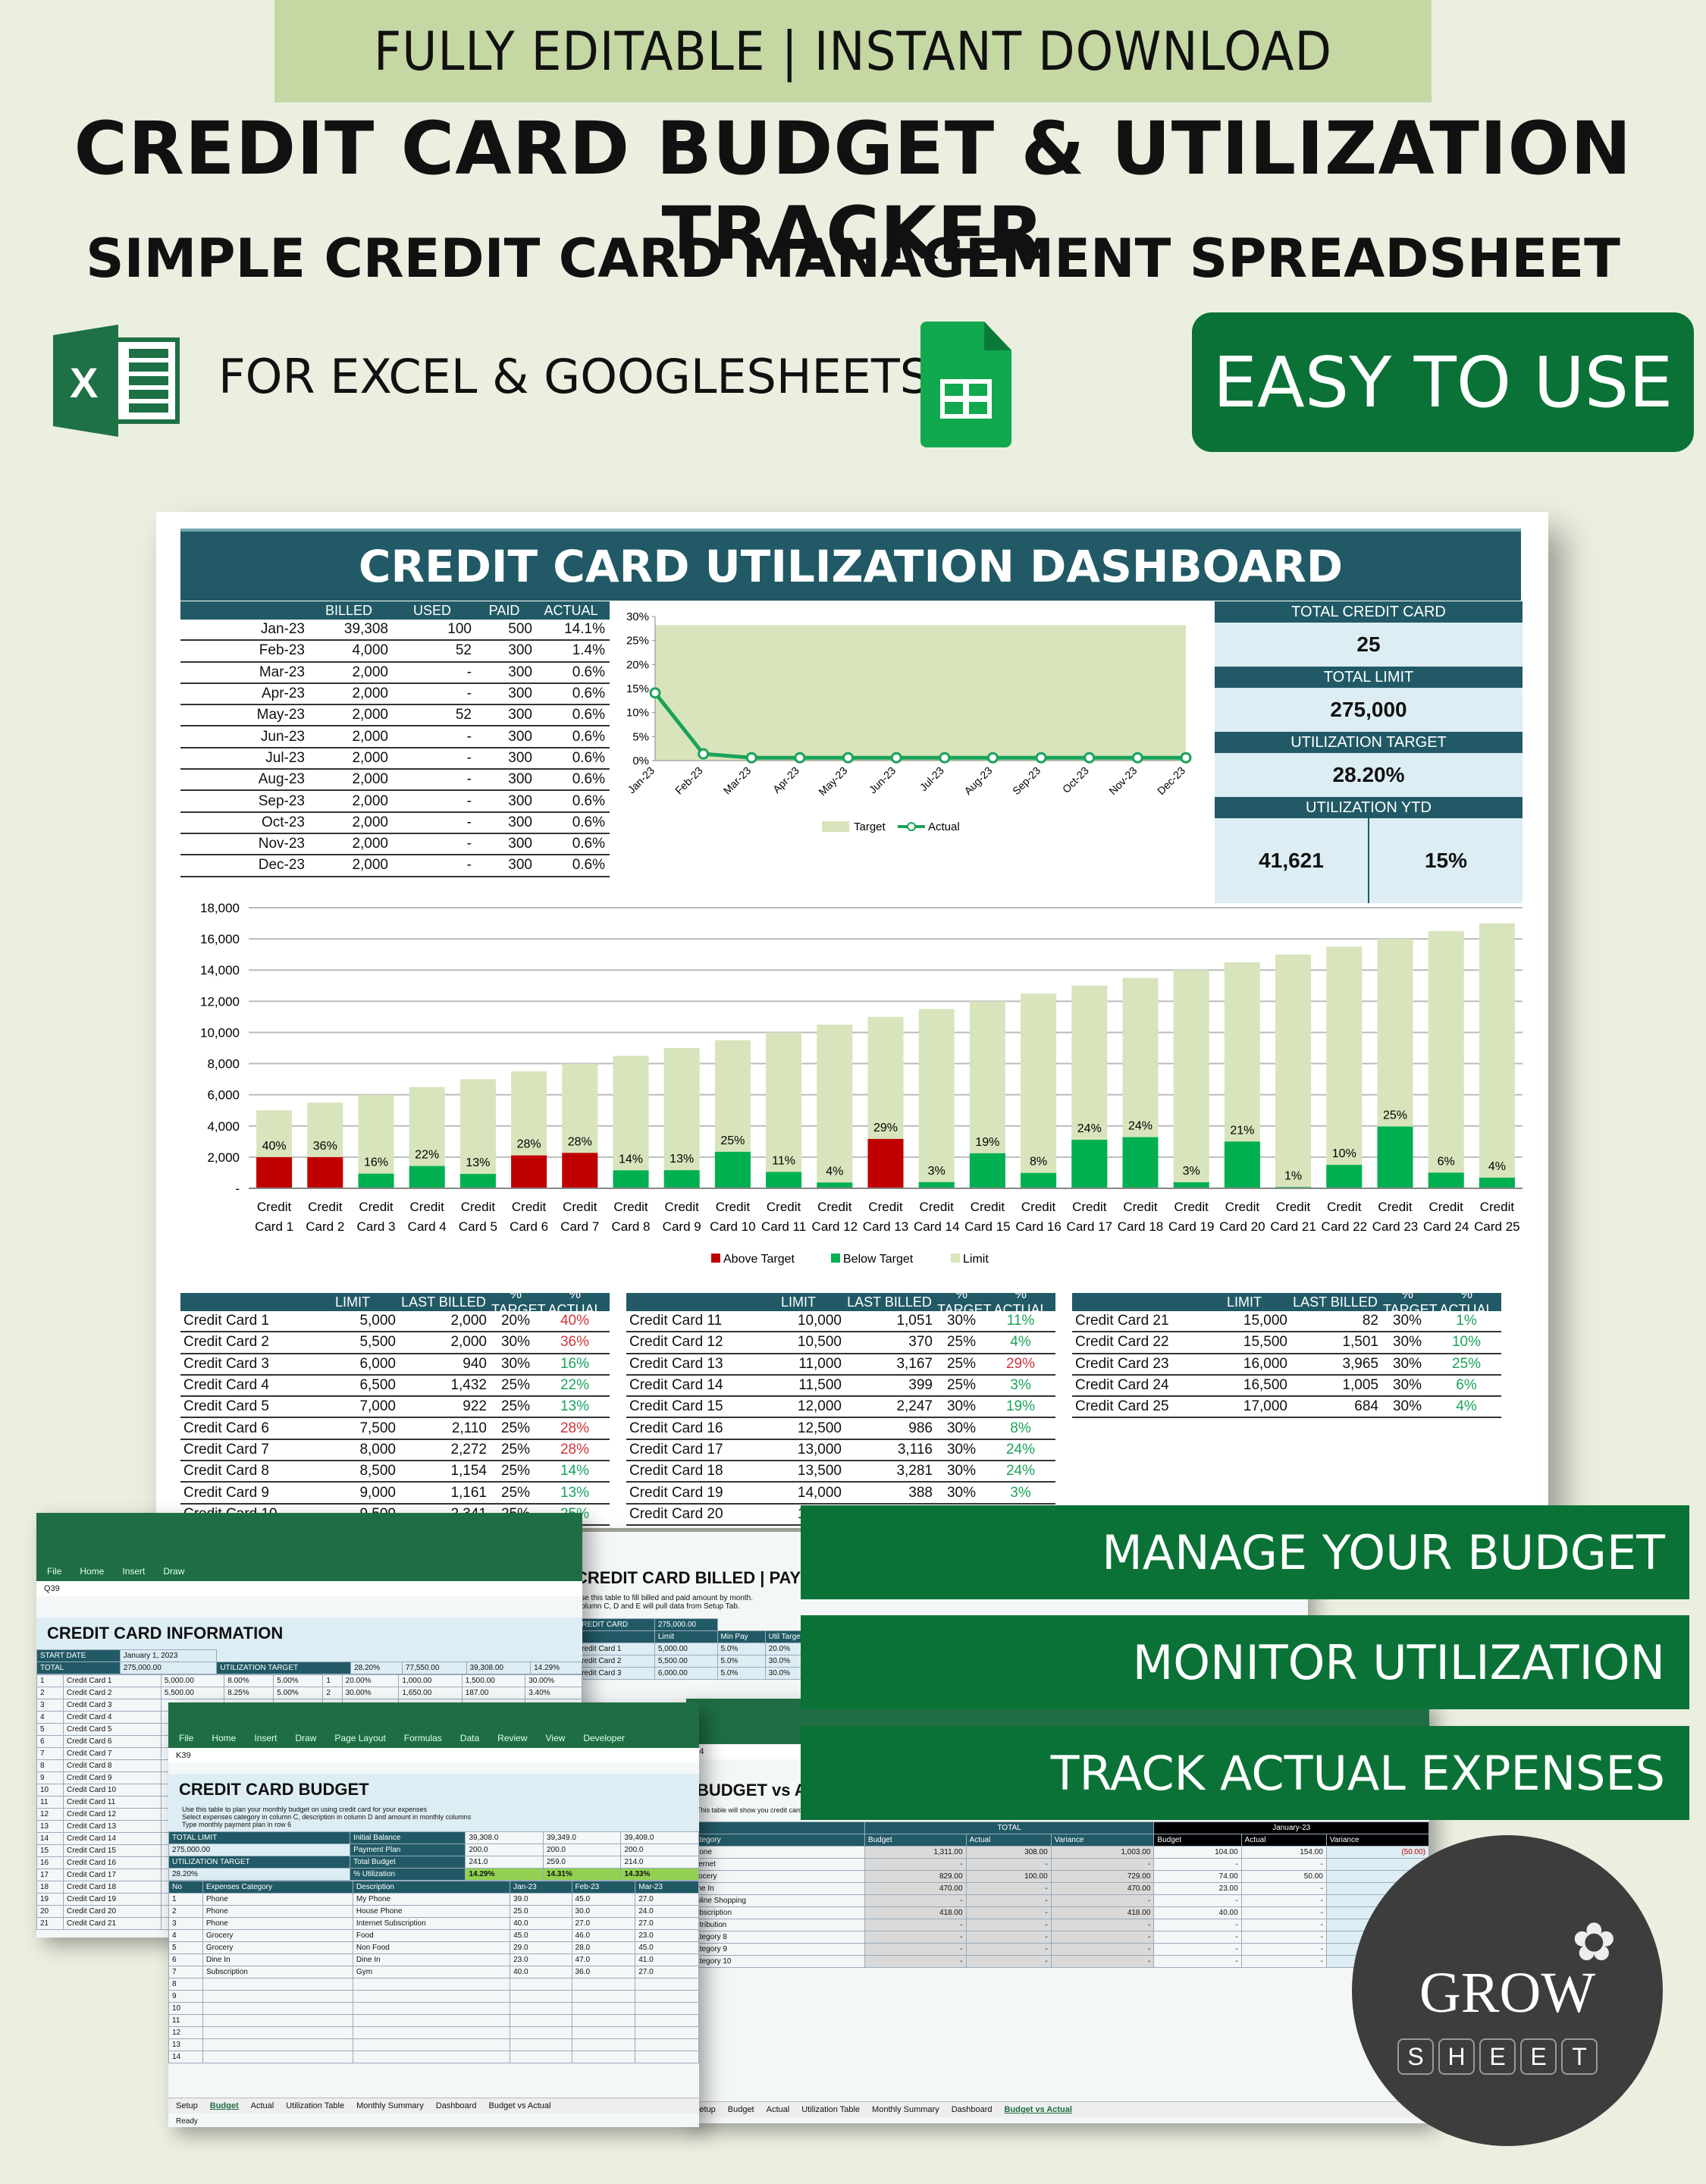  I want to click on cell: Internet, so click(776, 1864).